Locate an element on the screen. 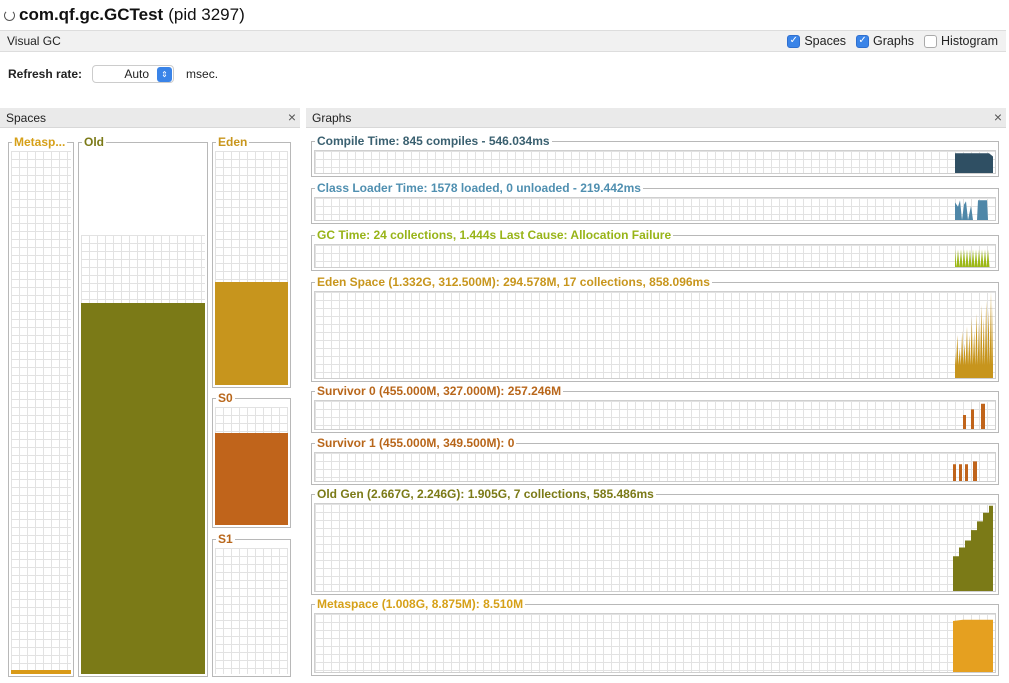  graph-class-loader-time-plot is located at coordinates (655, 209).